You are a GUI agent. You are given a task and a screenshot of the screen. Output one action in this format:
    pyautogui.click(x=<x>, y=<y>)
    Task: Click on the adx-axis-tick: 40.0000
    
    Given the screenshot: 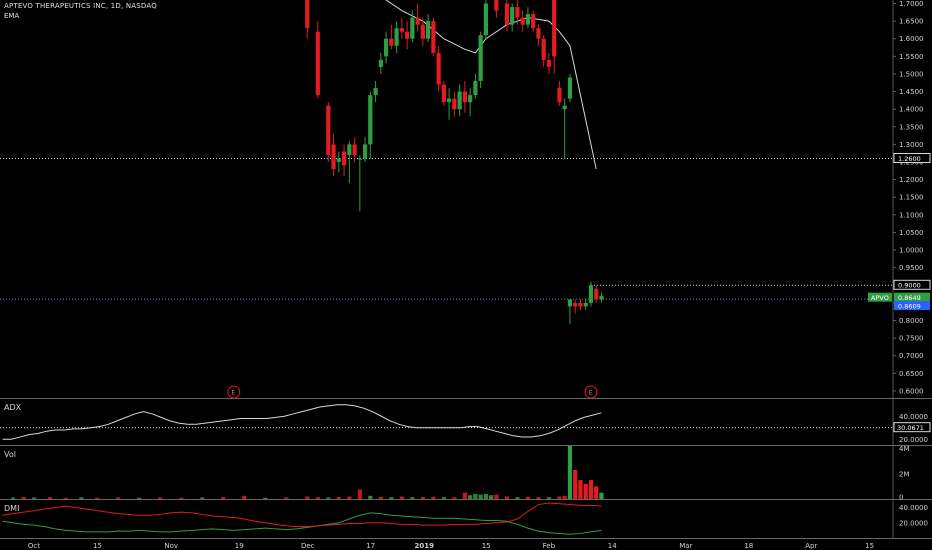 What is the action you would take?
    pyautogui.click(x=913, y=417)
    